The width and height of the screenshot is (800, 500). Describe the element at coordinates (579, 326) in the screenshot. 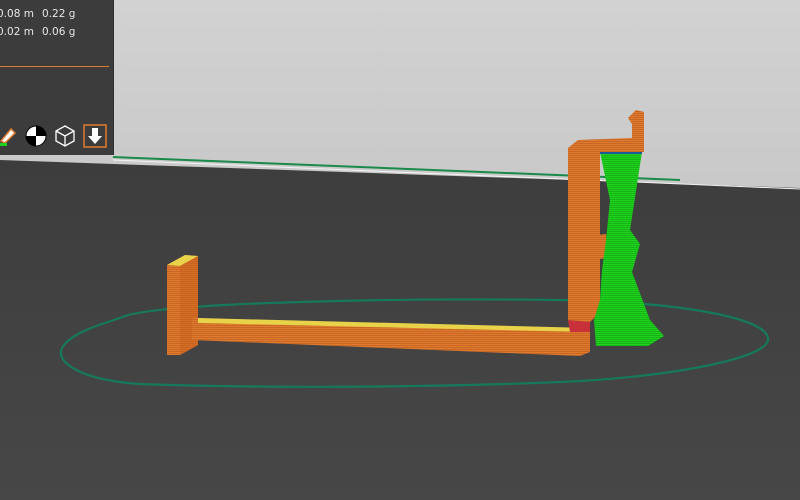

I see `print-beam-corner` at that location.